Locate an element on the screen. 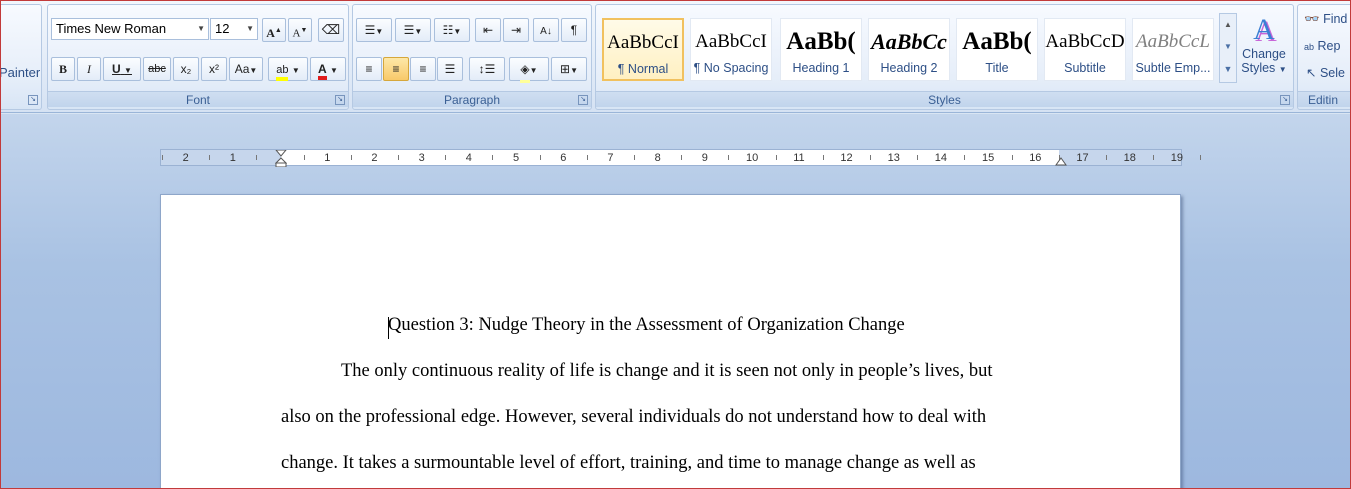 This screenshot has width=1351, height=489. right-indent-marker is located at coordinates (1061, 158).